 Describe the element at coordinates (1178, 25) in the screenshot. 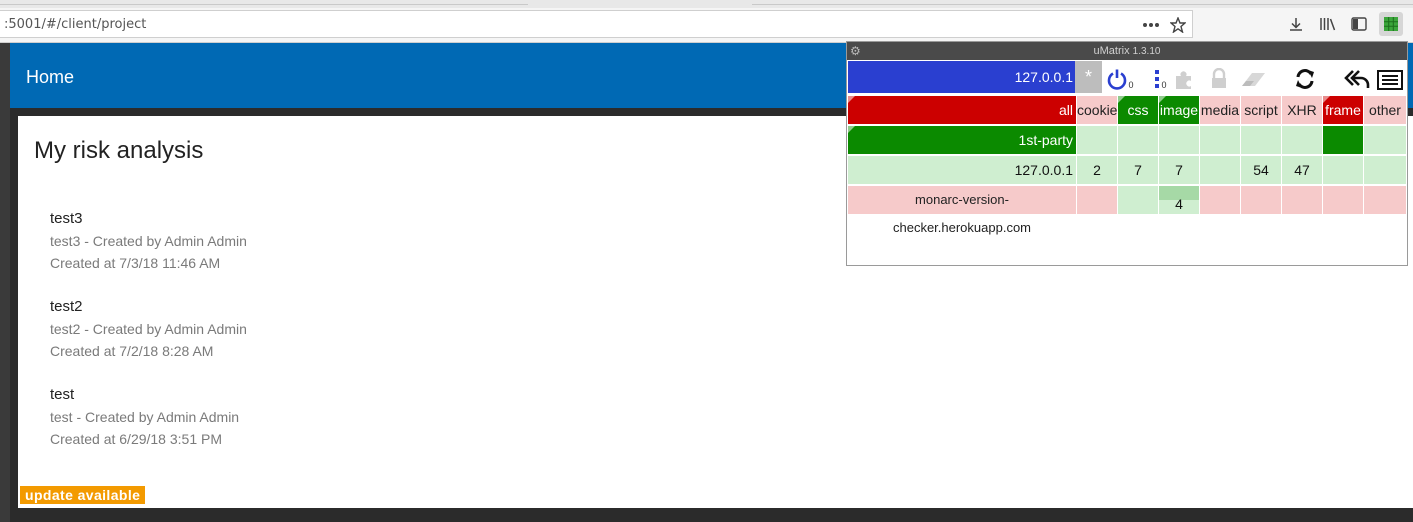

I see `bookmark-star-icon` at that location.